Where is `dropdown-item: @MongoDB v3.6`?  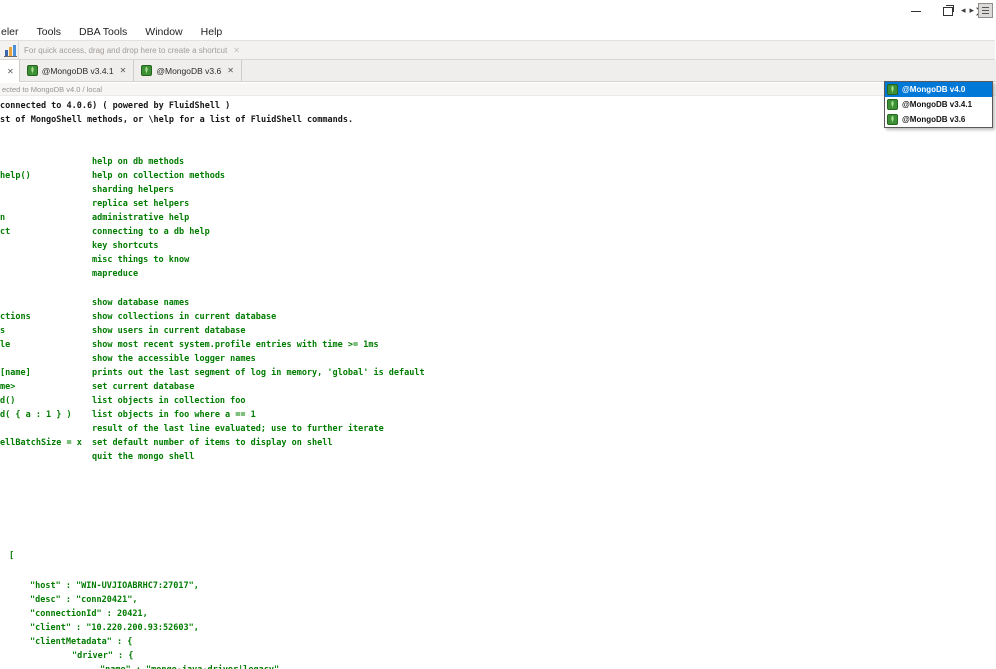 dropdown-item: @MongoDB v3.6 is located at coordinates (938, 119).